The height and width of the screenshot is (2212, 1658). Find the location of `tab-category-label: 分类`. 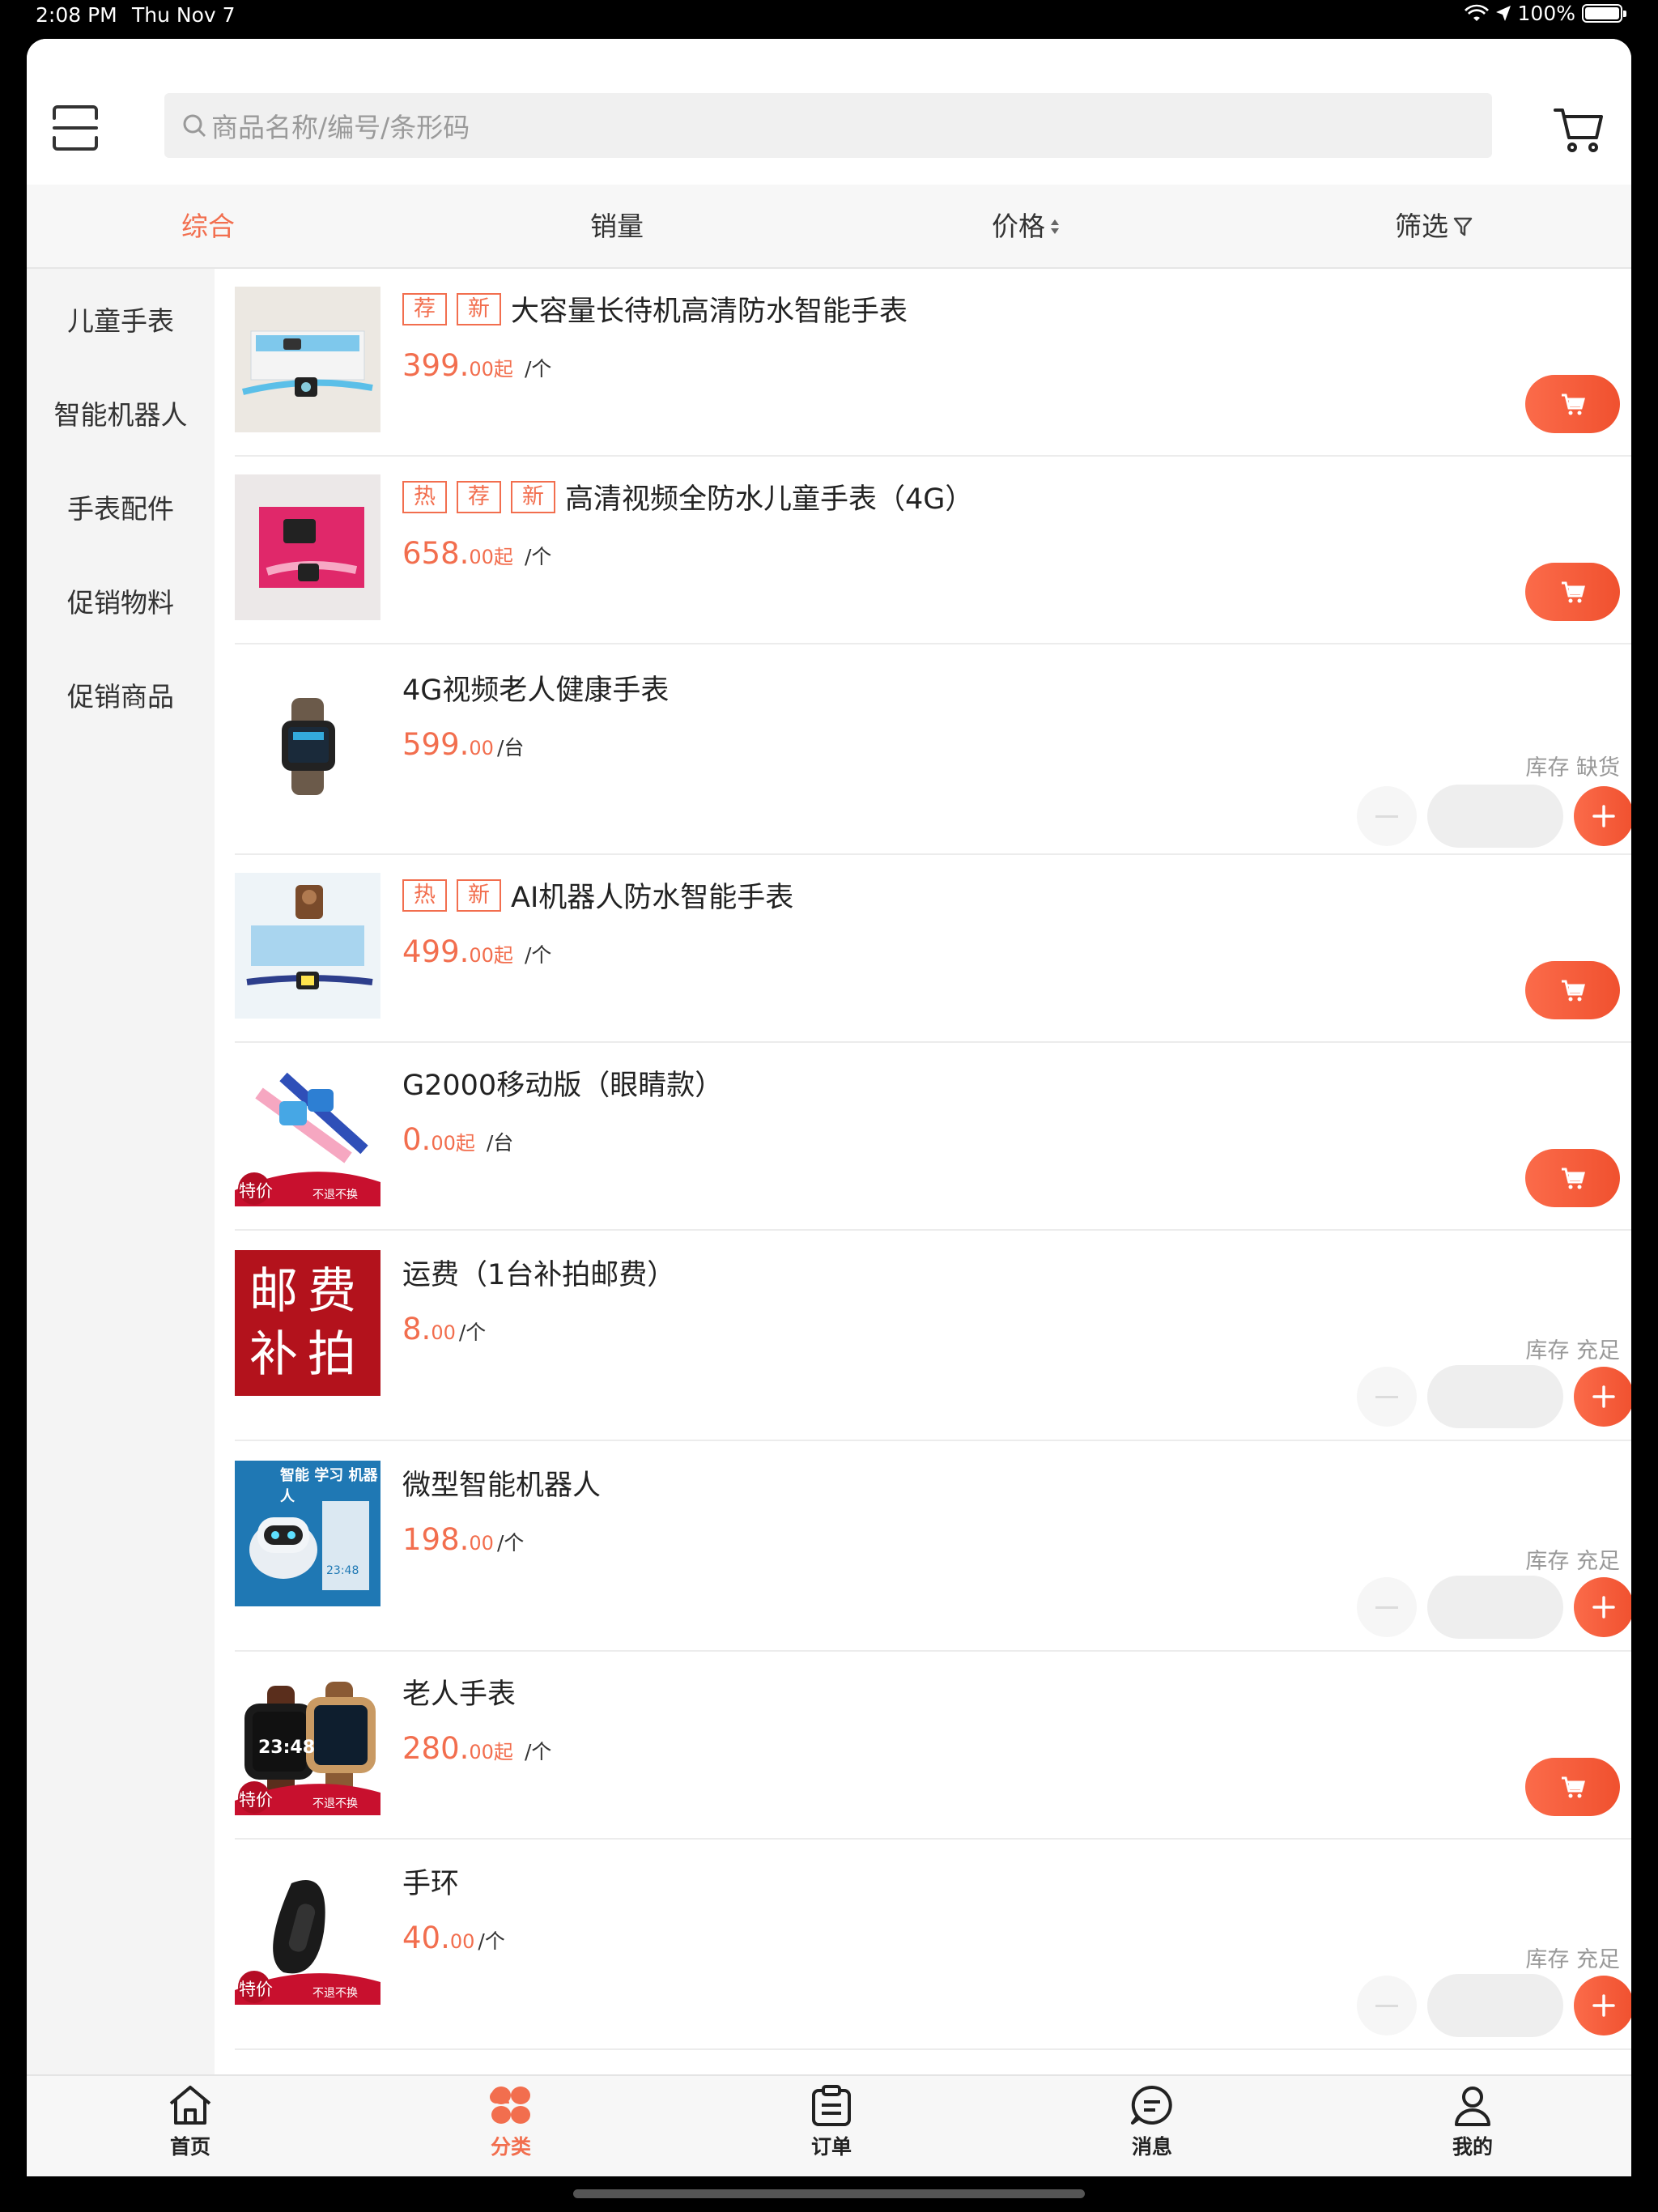

tab-category-label: 分类 is located at coordinates (510, 2147).